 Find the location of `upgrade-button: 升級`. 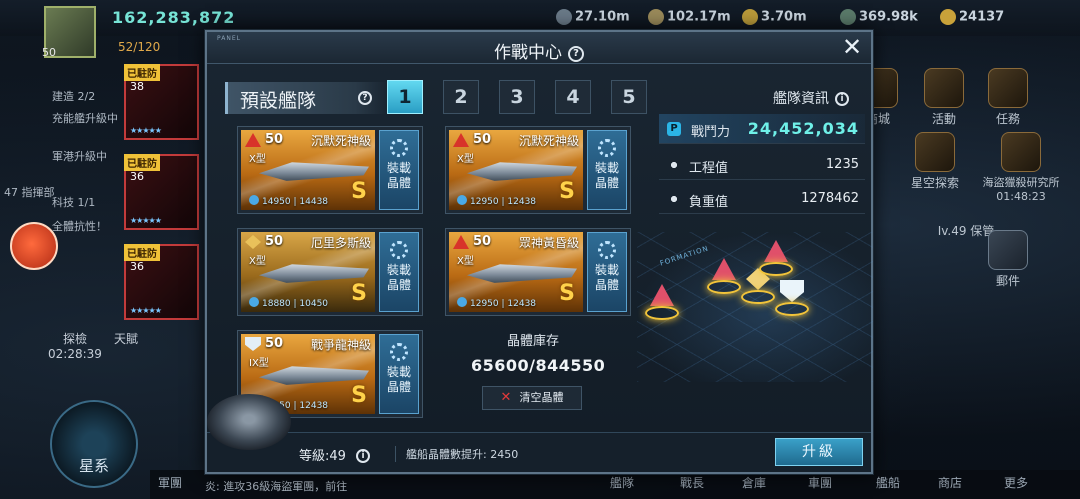

upgrade-button: 升級 is located at coordinates (819, 452).